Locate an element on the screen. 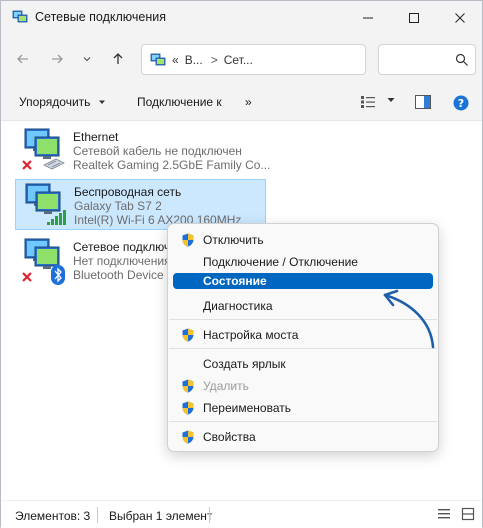 The image size is (483, 528). menu-item-label: Настройка моста is located at coordinates (251, 335).